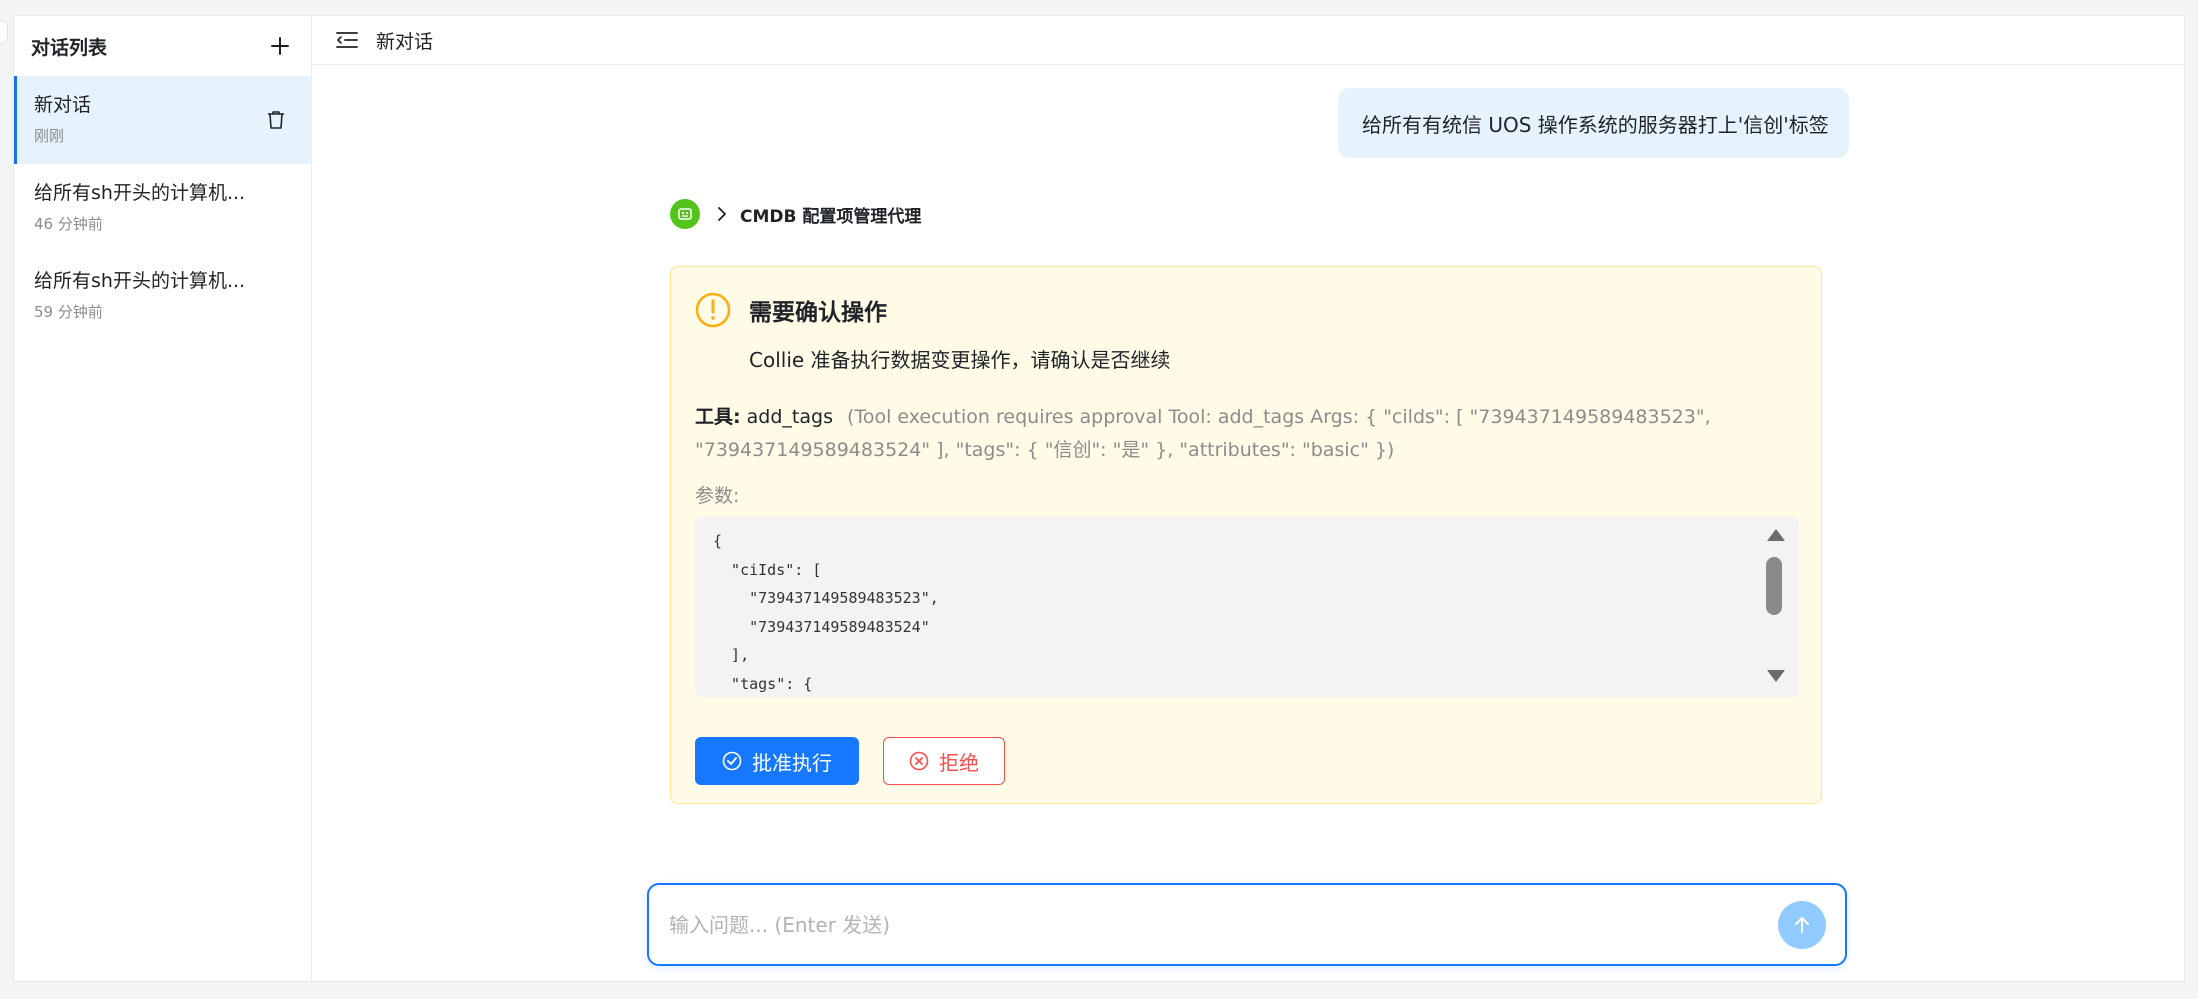  I want to click on page-title: 新对话, so click(405, 41).